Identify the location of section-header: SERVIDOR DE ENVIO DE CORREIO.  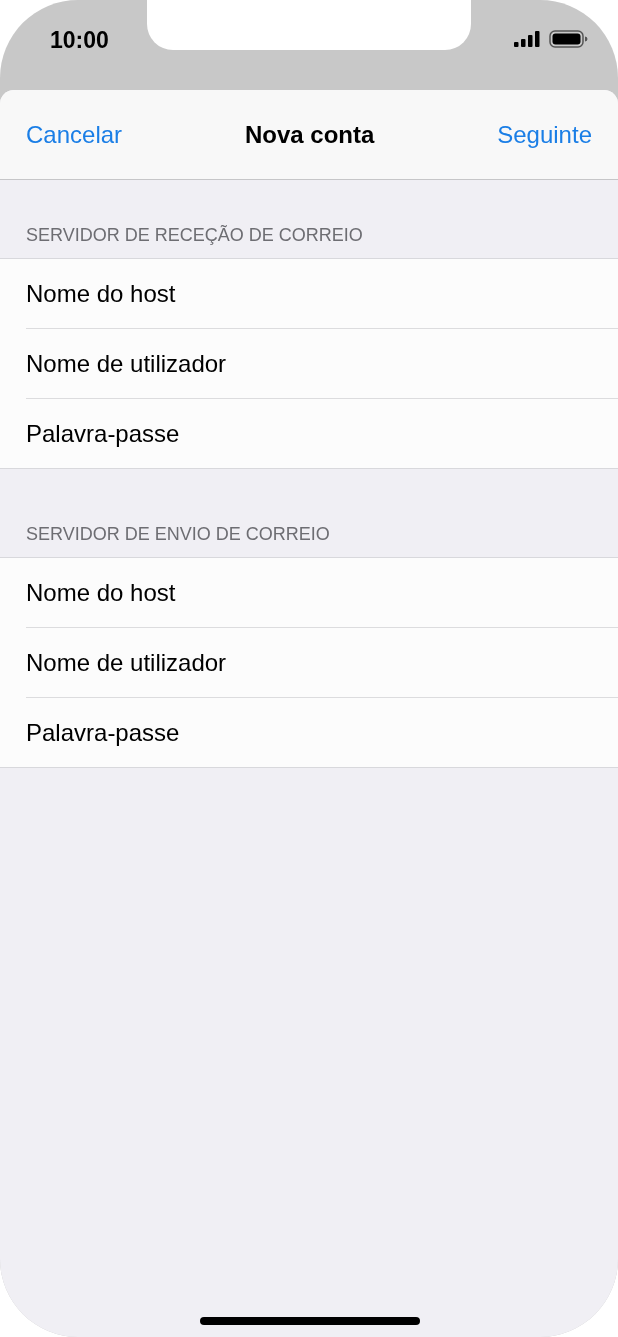
(178, 534).